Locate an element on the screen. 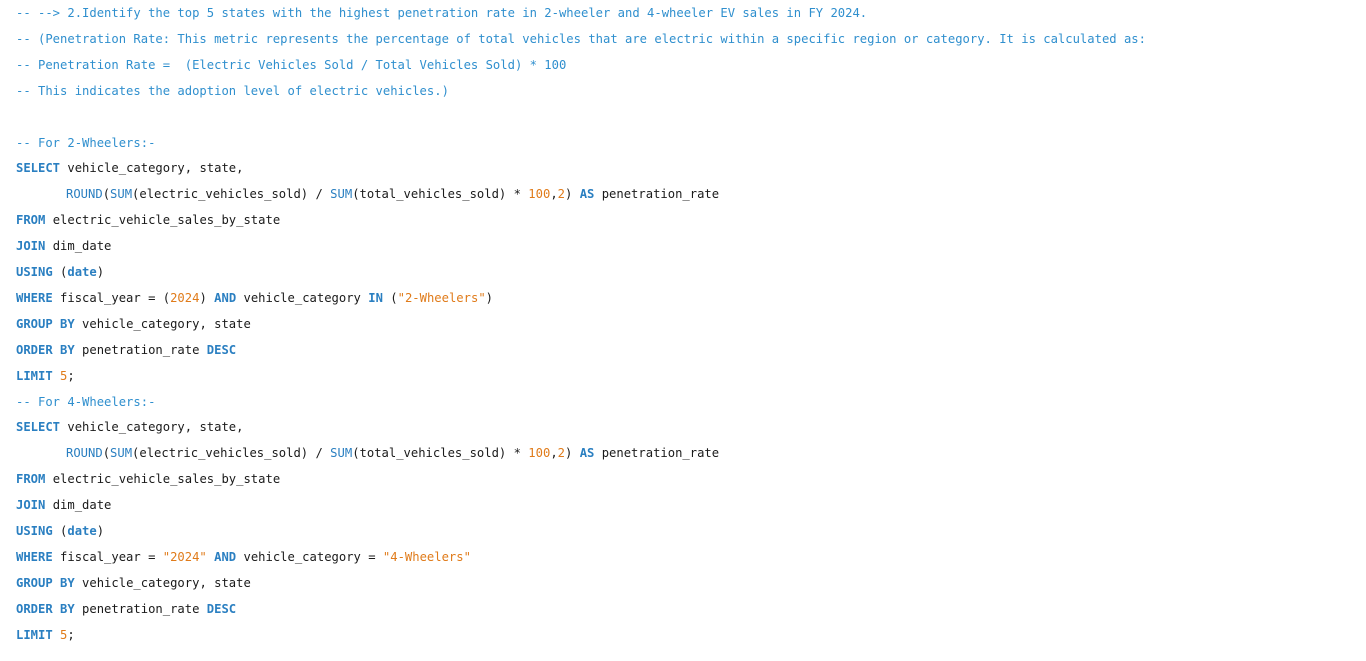 The height and width of the screenshot is (661, 1366). code-string: "4-Wheelers" is located at coordinates (426, 556).